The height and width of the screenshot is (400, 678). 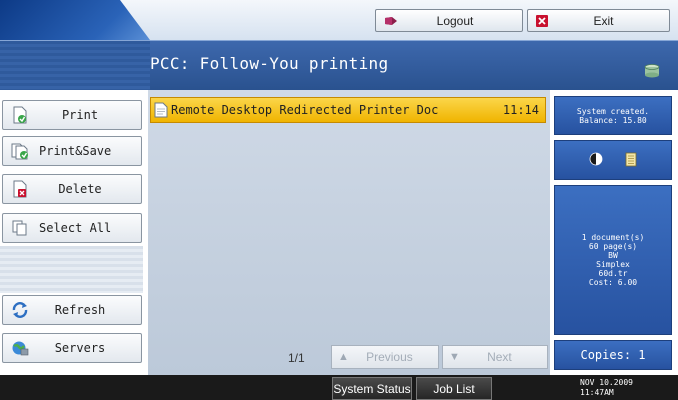 I want to click on exit-button: Exit, so click(x=598, y=20).